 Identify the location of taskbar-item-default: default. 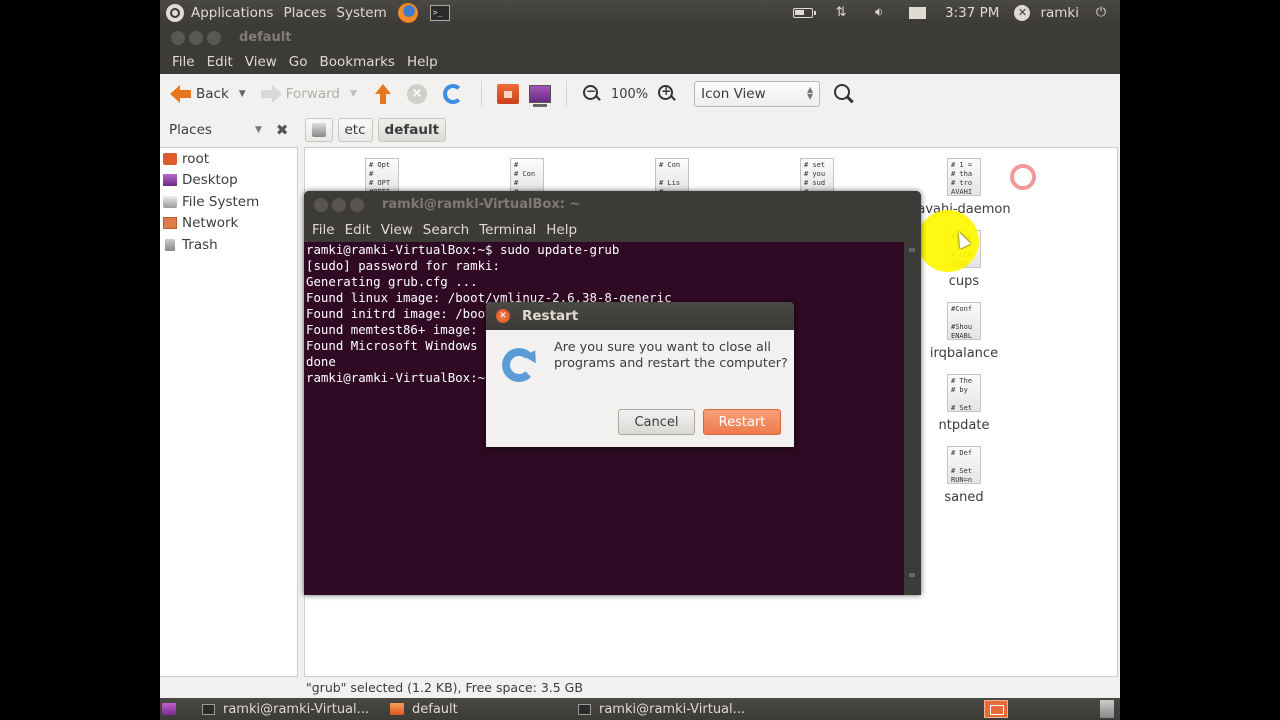
(476, 709).